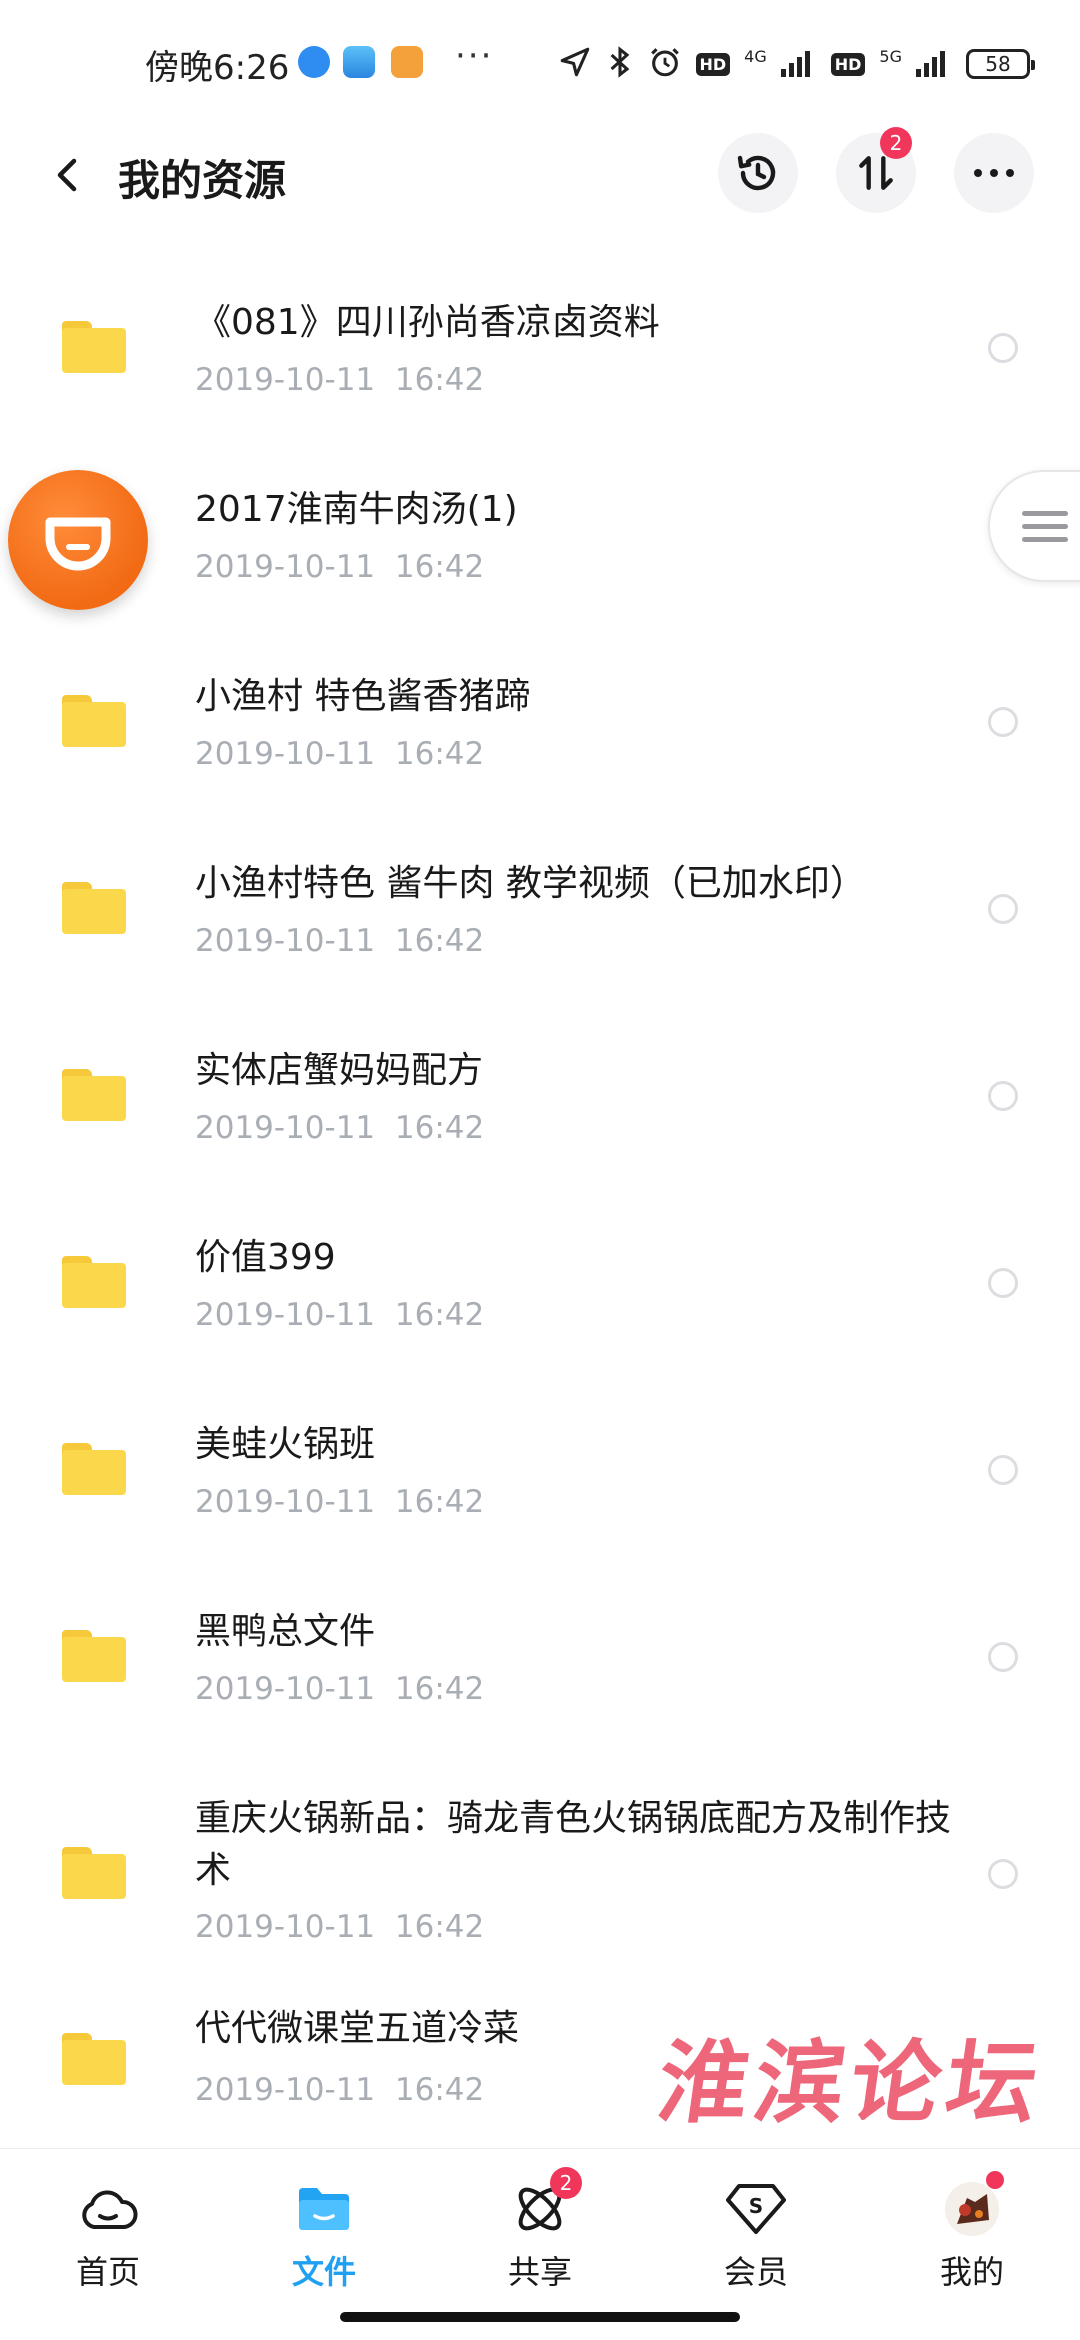 The height and width of the screenshot is (2340, 1080). I want to click on back-button, so click(68, 175).